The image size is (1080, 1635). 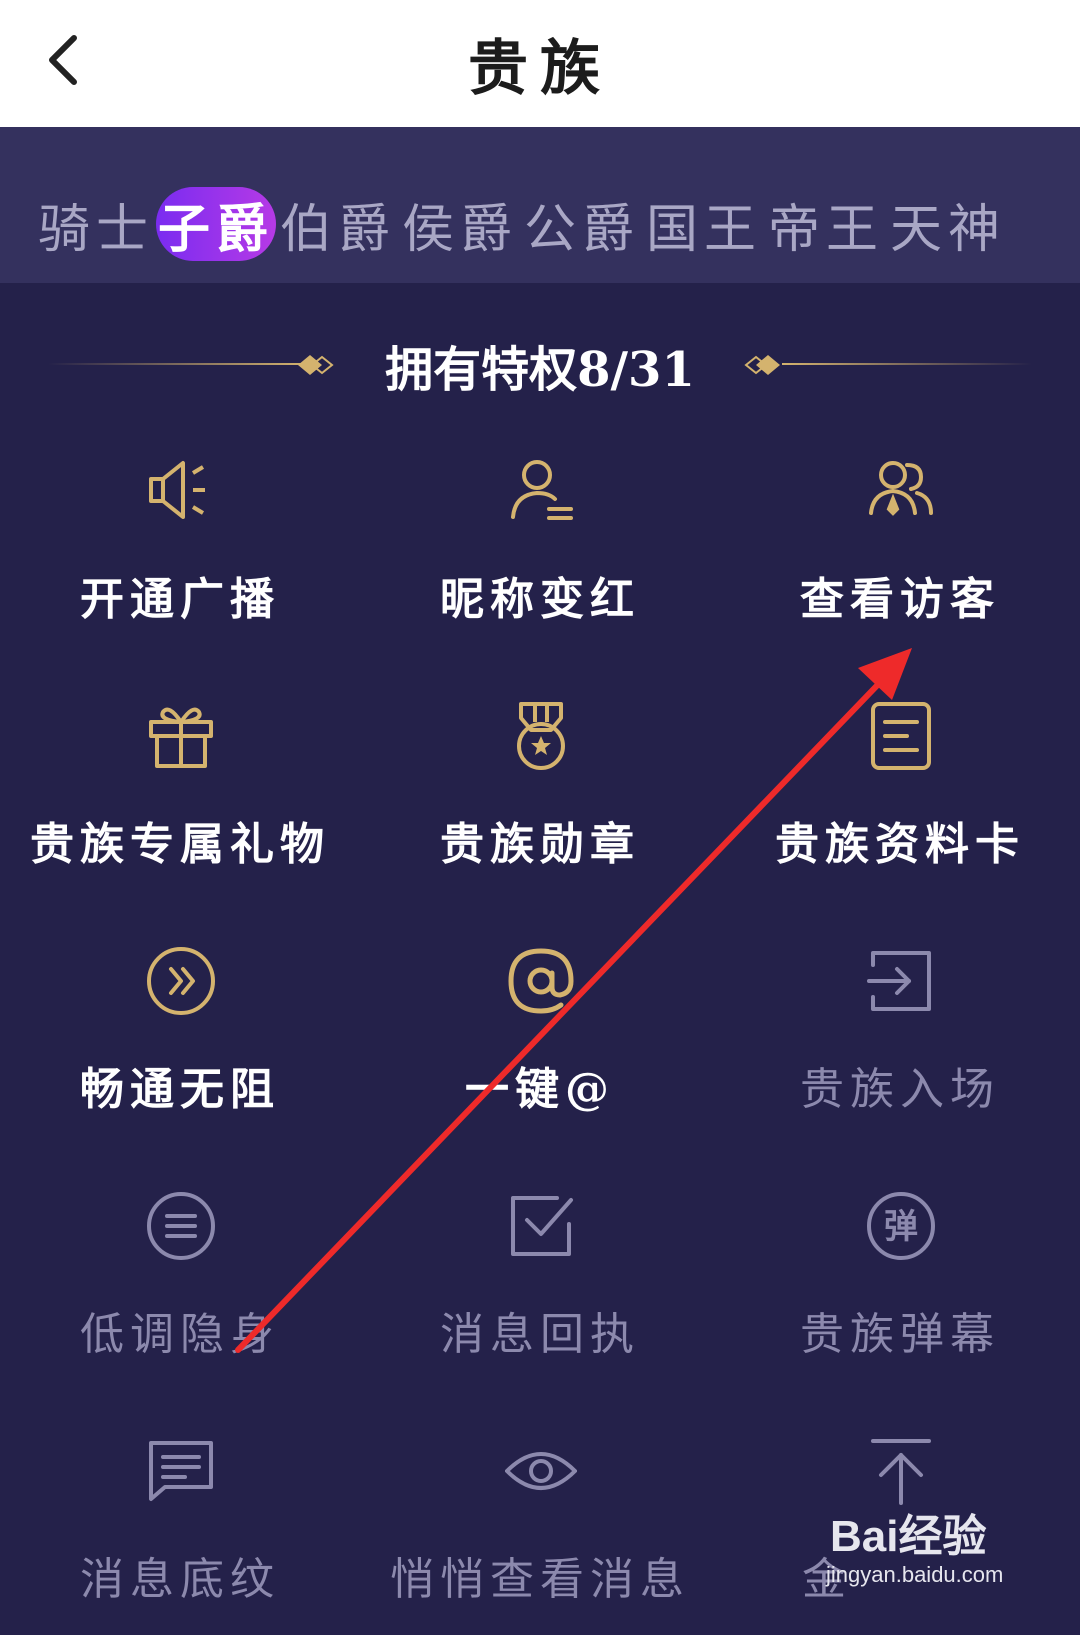 What do you see at coordinates (540, 800) in the screenshot?
I see `privilege-item: 贵族勋章` at bounding box center [540, 800].